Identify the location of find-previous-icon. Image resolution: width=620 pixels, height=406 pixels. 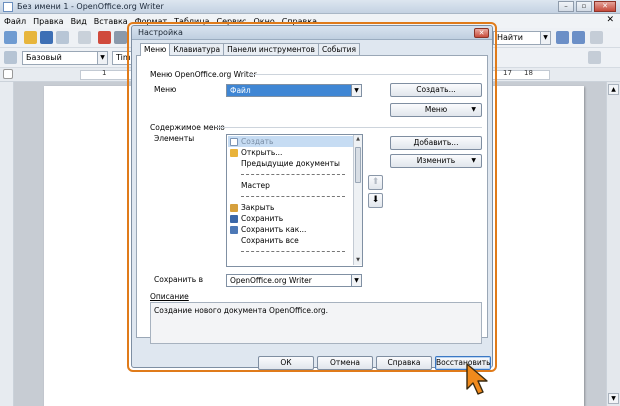
(578, 37).